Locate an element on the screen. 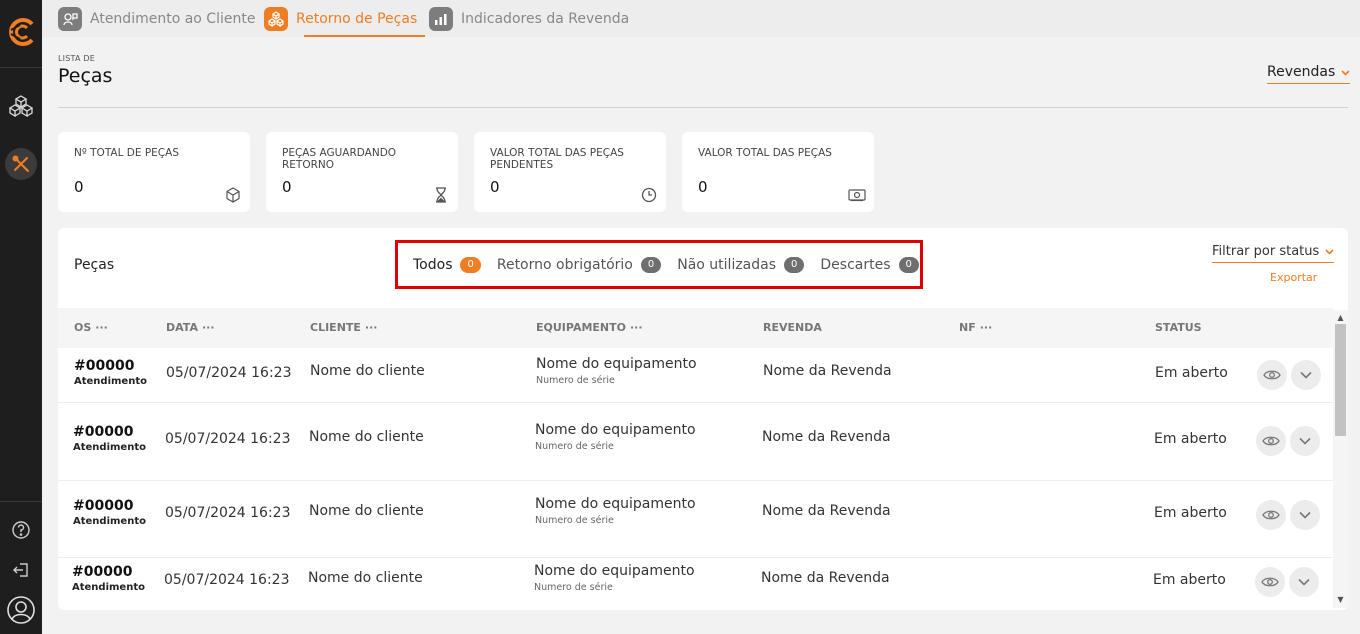 The width and height of the screenshot is (1360, 634). scroll-up-arrow-icon: ▲ is located at coordinates (1340, 318).